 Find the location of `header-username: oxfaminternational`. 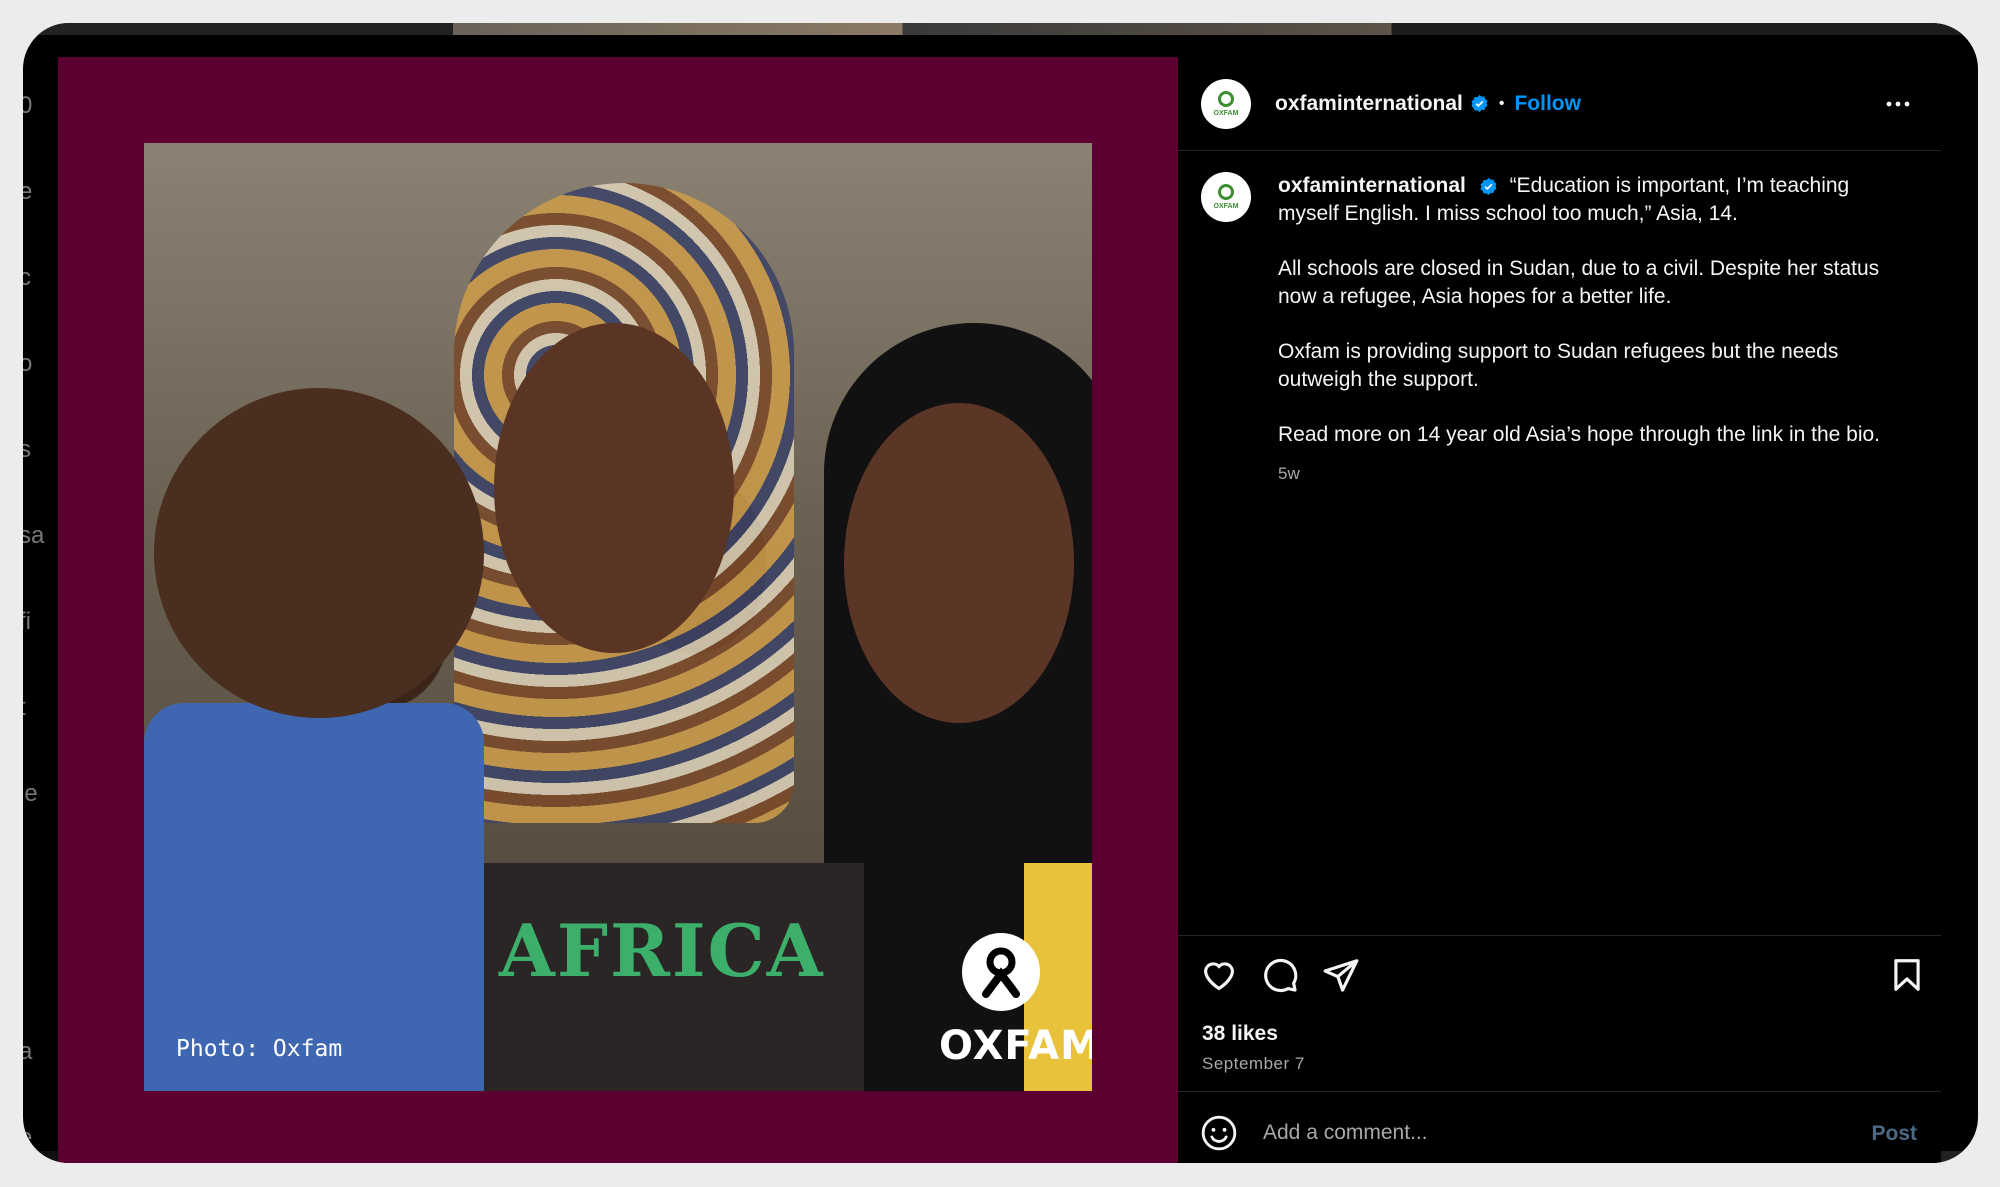

header-username: oxfaminternational is located at coordinates (1369, 104).